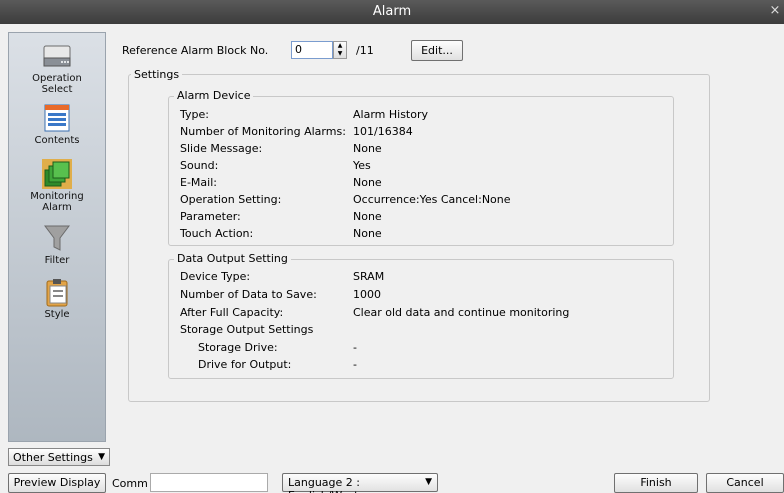 Image resolution: width=784 pixels, height=493 pixels. I want to click on clipboard-icon, so click(57, 292).